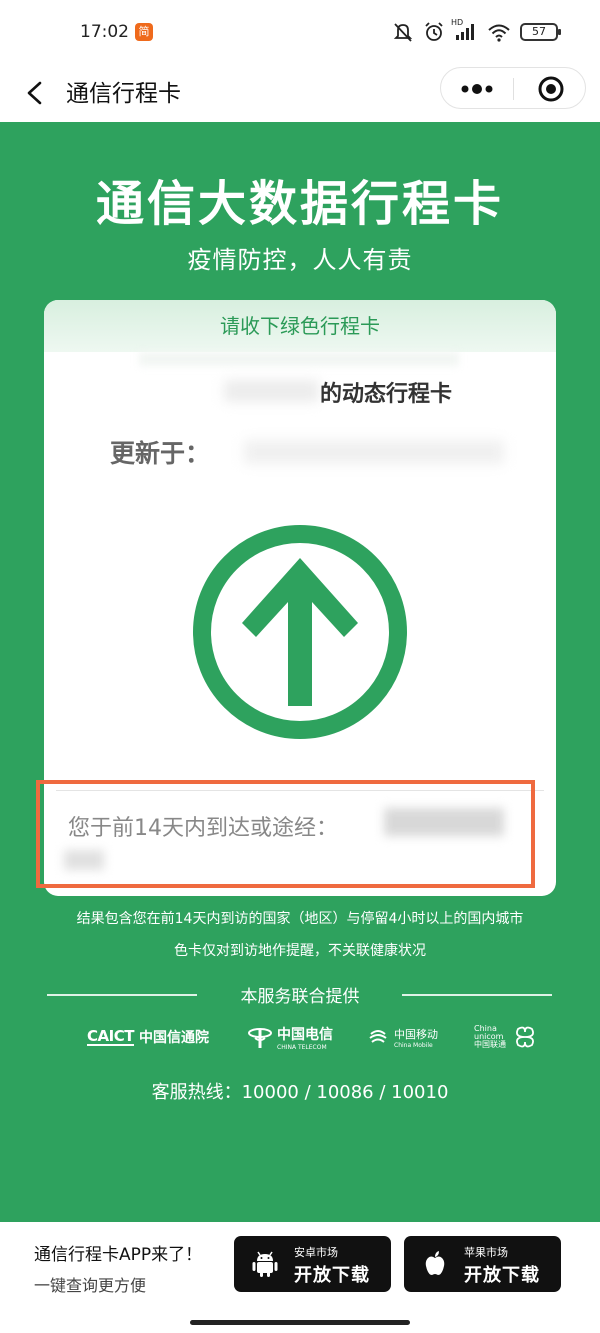 This screenshot has width=600, height=1333. Describe the element at coordinates (386, 394) in the screenshot. I see `dynamic-card-label: 的动态行程卡` at that location.